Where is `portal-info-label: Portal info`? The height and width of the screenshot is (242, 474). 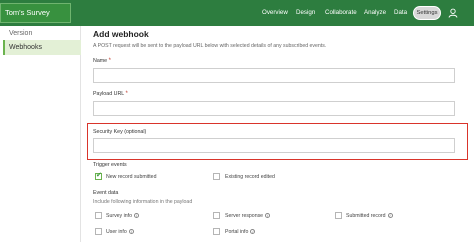 portal-info-label: Portal info is located at coordinates (237, 232).